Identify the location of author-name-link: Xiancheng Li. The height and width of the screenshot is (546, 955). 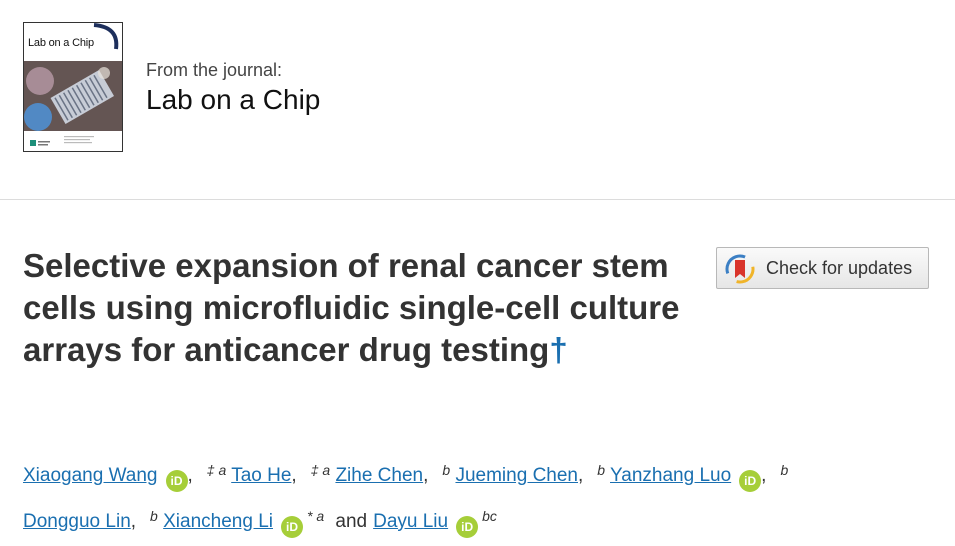
(218, 521).